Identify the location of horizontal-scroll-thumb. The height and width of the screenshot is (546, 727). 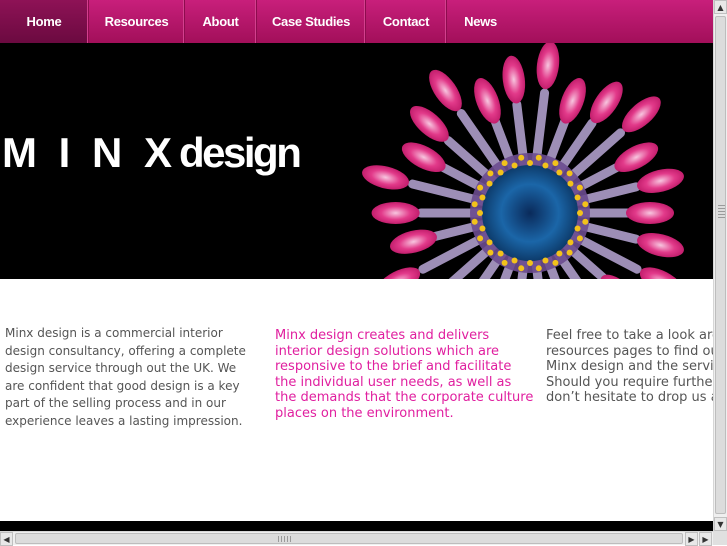
(349, 538).